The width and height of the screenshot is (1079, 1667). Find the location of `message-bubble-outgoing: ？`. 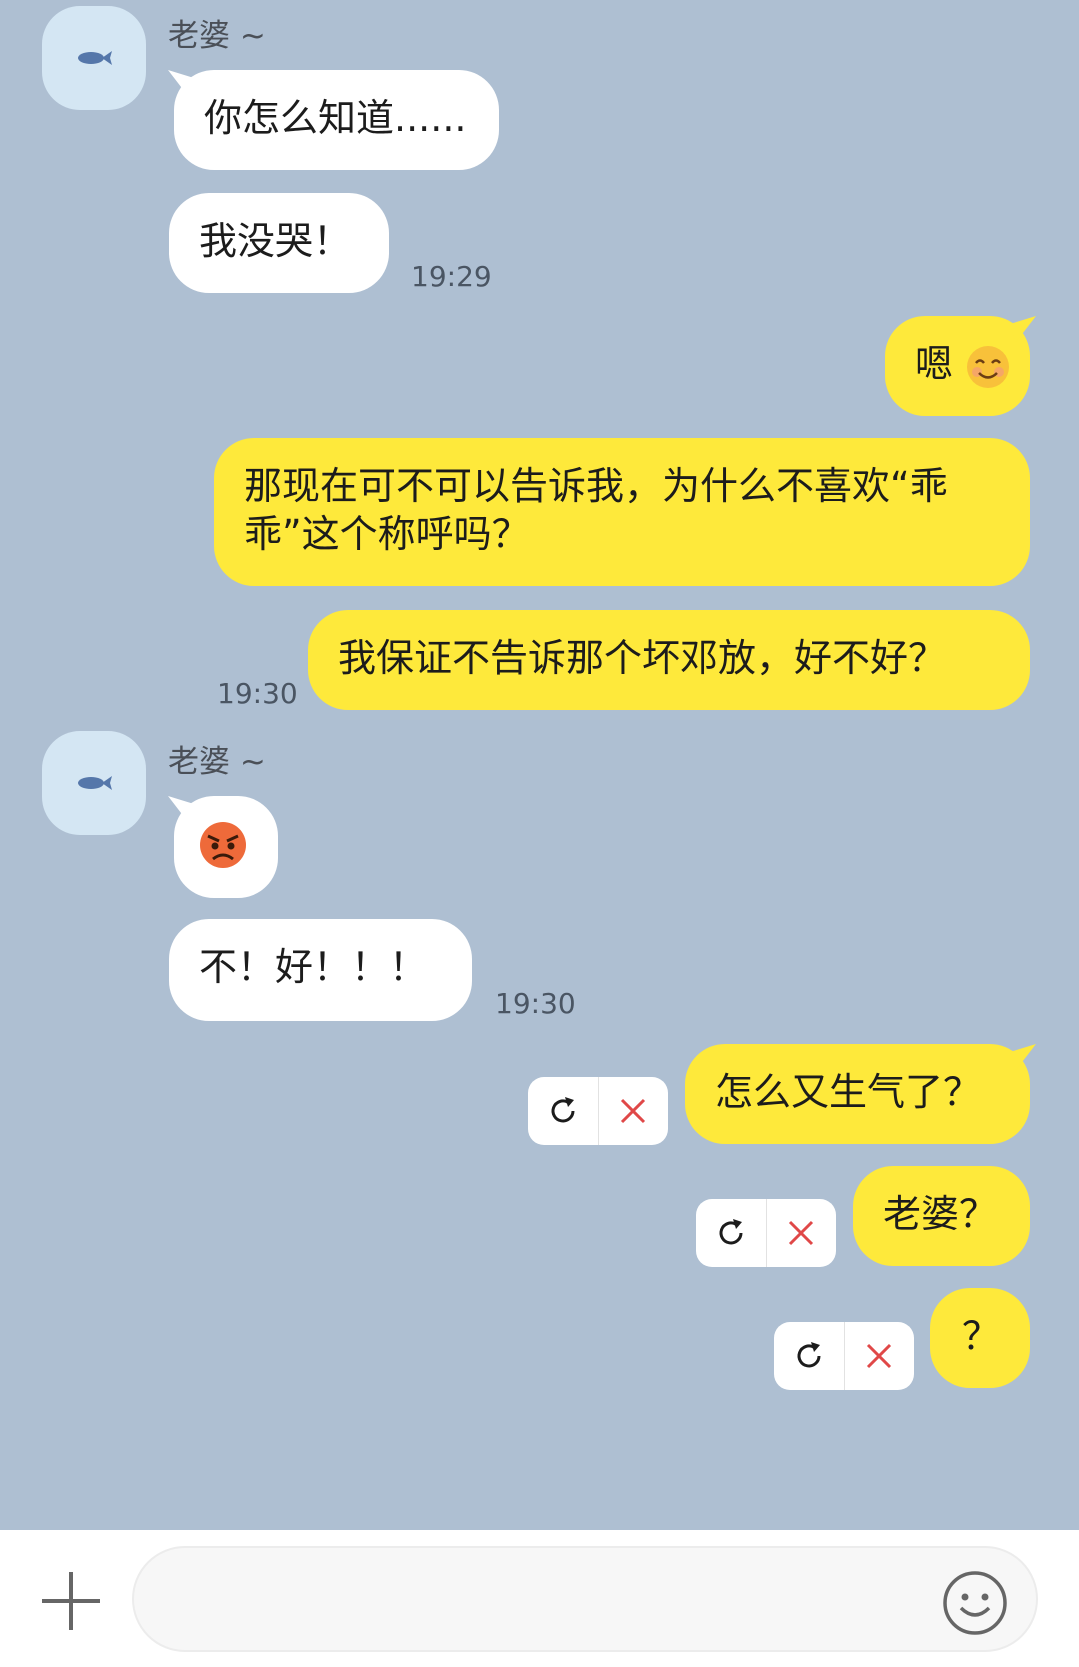

message-bubble-outgoing: ？ is located at coordinates (980, 1338).